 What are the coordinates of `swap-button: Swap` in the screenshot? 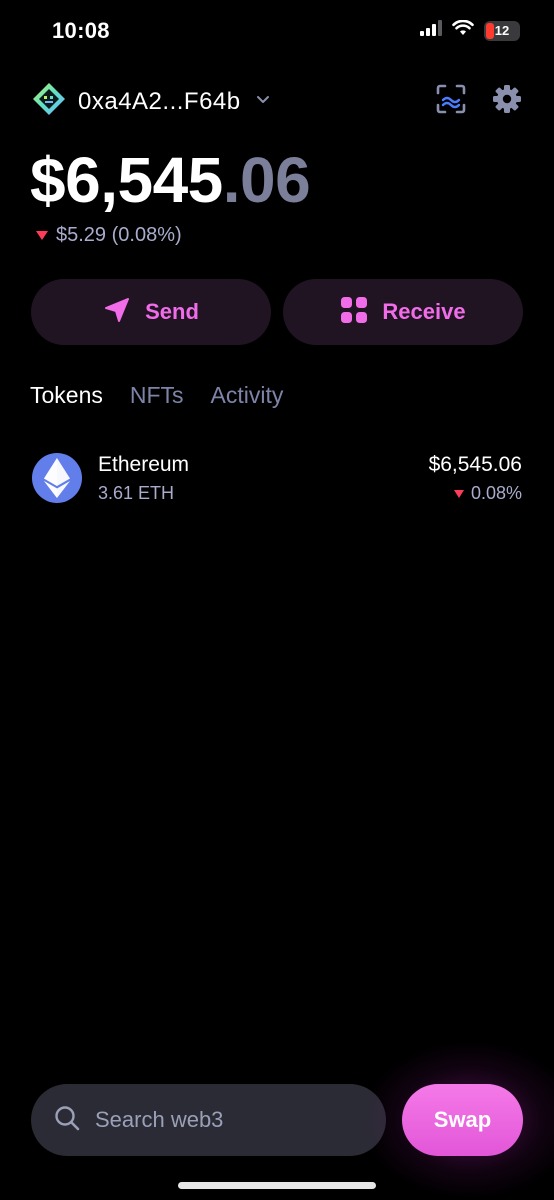 It's located at (462, 1120).